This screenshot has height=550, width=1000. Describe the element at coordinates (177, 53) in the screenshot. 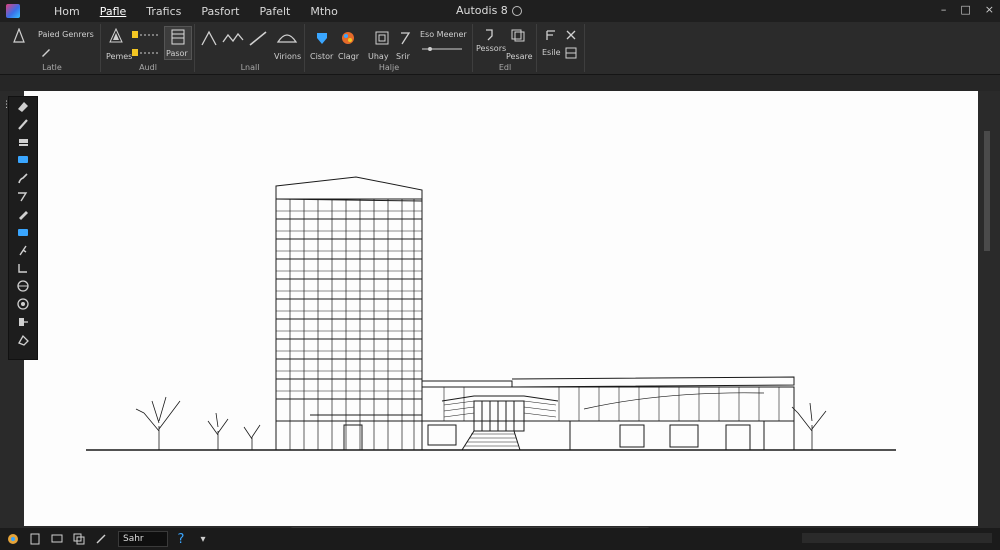

I see `pasor-label: Pasor` at that location.